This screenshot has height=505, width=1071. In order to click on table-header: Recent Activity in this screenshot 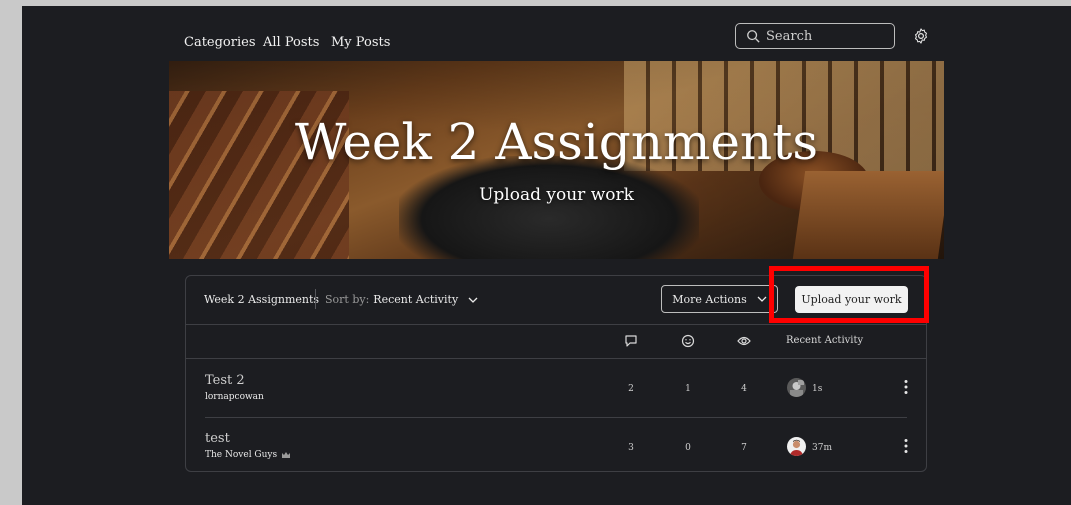, I will do `click(556, 341)`.